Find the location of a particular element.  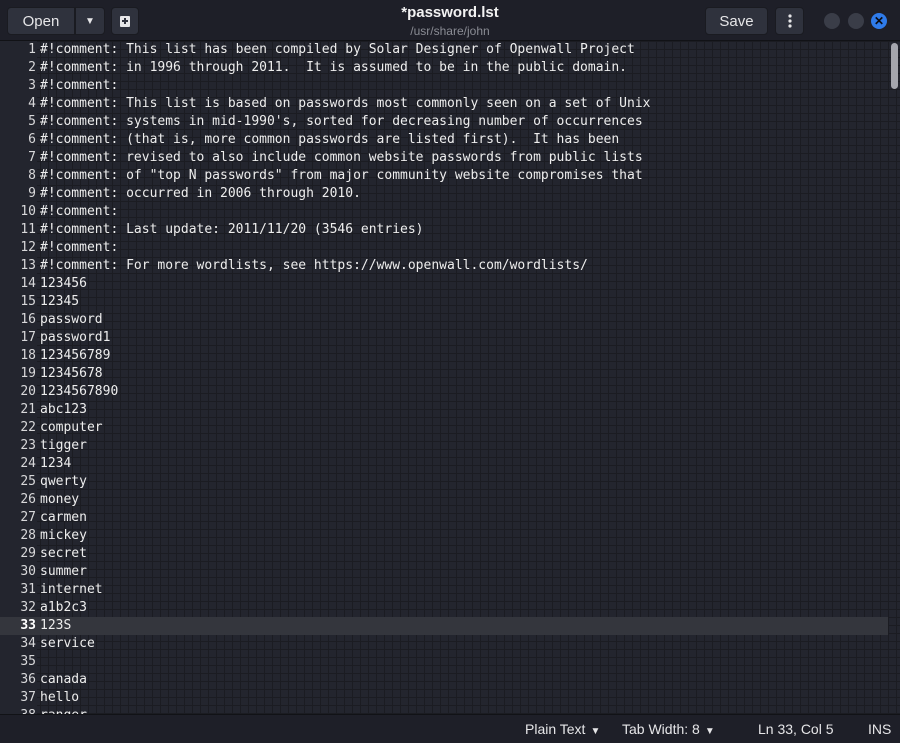

line-text: hello is located at coordinates (60, 697).